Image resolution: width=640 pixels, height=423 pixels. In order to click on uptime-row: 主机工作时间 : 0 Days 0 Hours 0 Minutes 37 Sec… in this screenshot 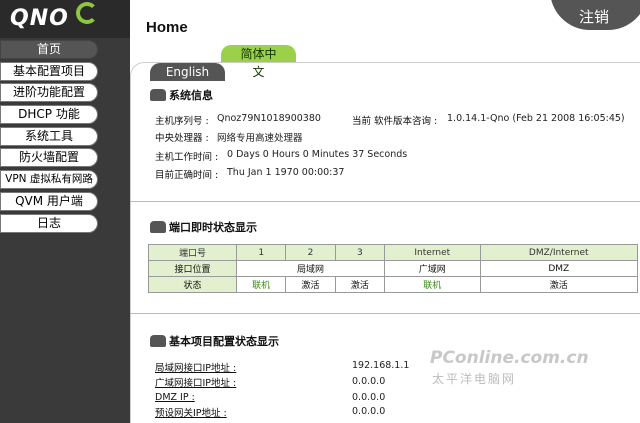, I will do `click(281, 156)`.